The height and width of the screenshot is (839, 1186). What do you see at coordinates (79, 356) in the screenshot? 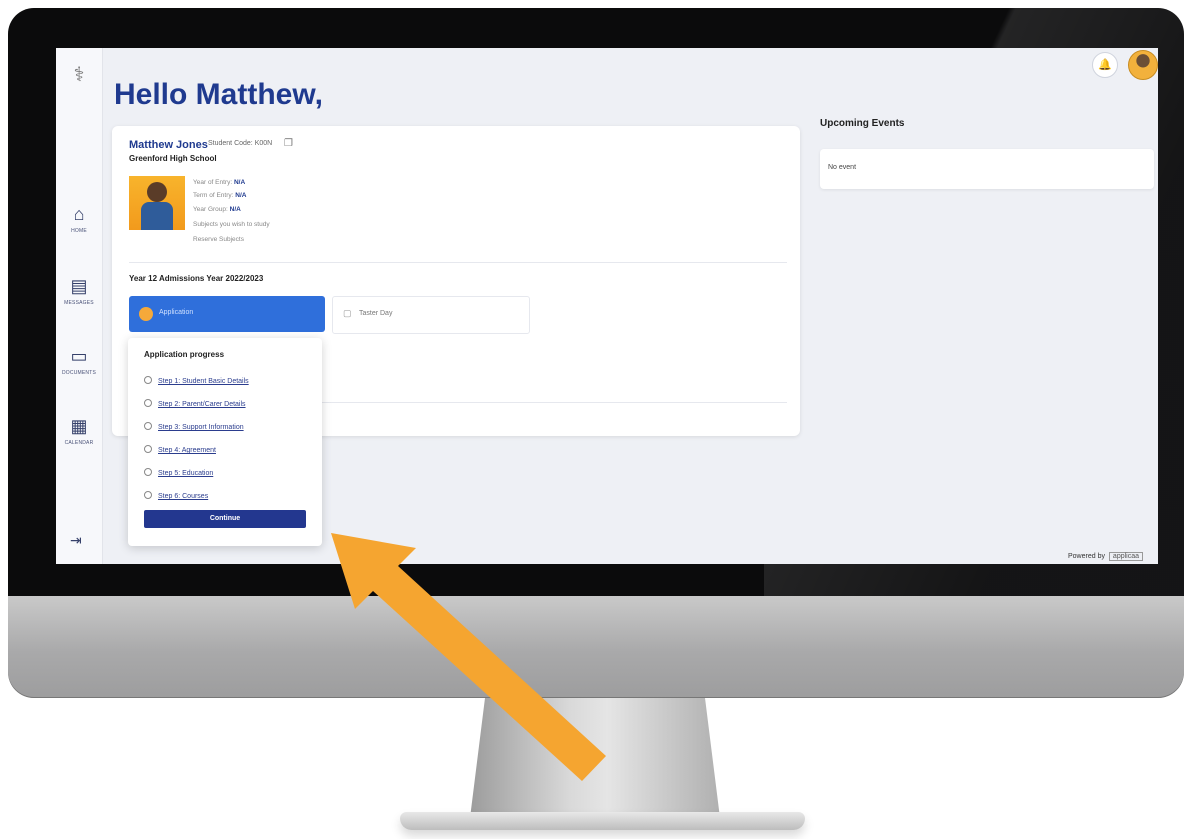
I see `folder-icon: ▭` at bounding box center [79, 356].